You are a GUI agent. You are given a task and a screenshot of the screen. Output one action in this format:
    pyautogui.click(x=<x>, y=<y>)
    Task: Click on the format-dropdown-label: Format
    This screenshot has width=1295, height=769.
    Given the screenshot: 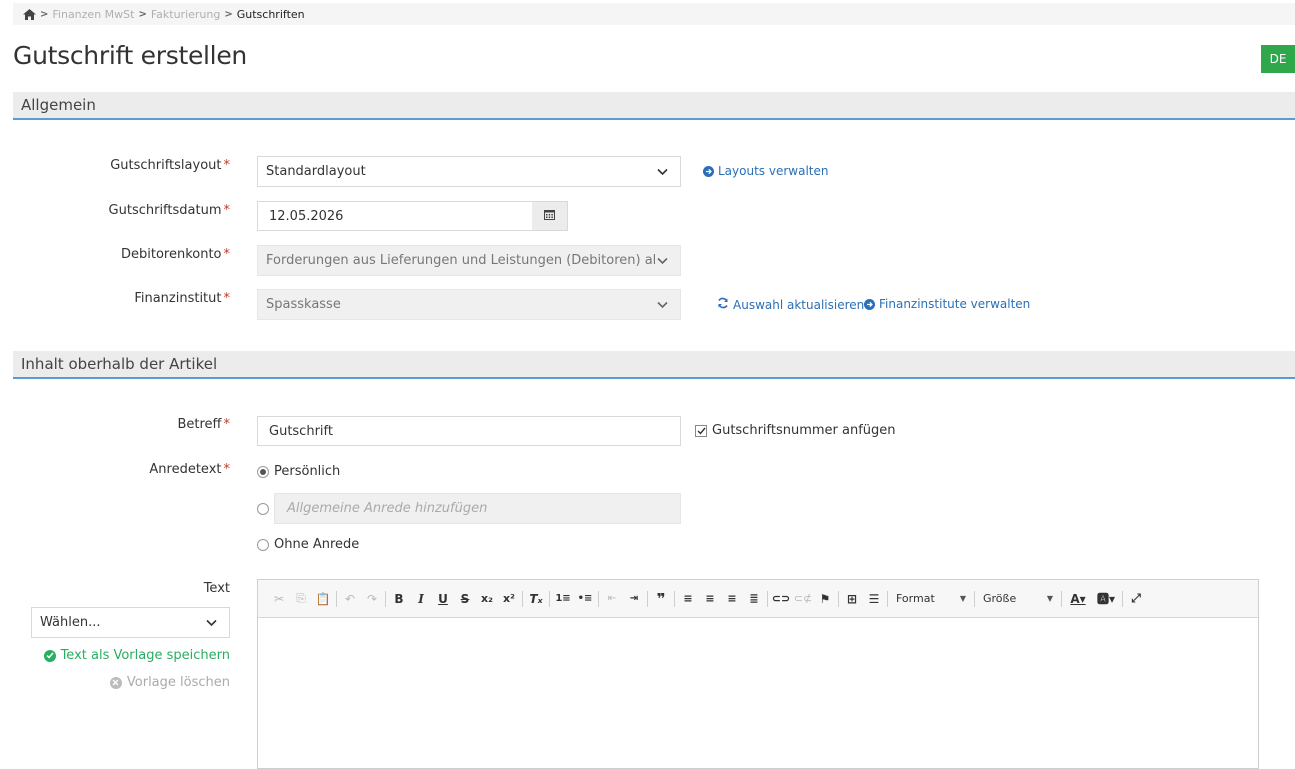 What is the action you would take?
    pyautogui.click(x=915, y=598)
    